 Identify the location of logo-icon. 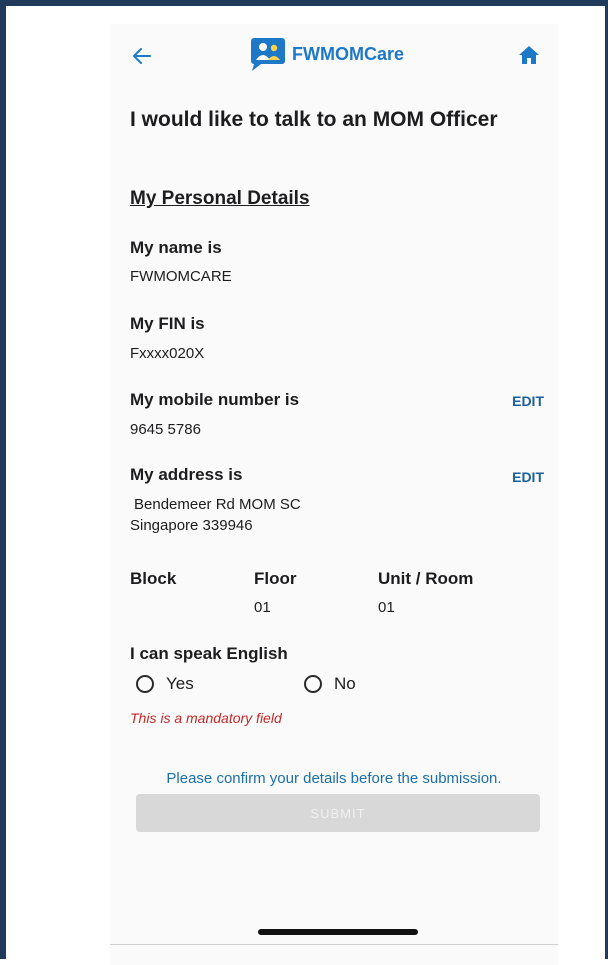
(268, 54).